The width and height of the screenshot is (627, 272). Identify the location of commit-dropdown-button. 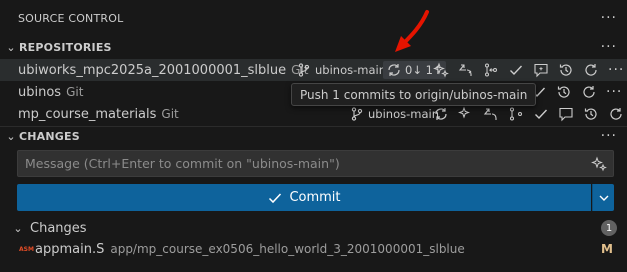
(603, 197).